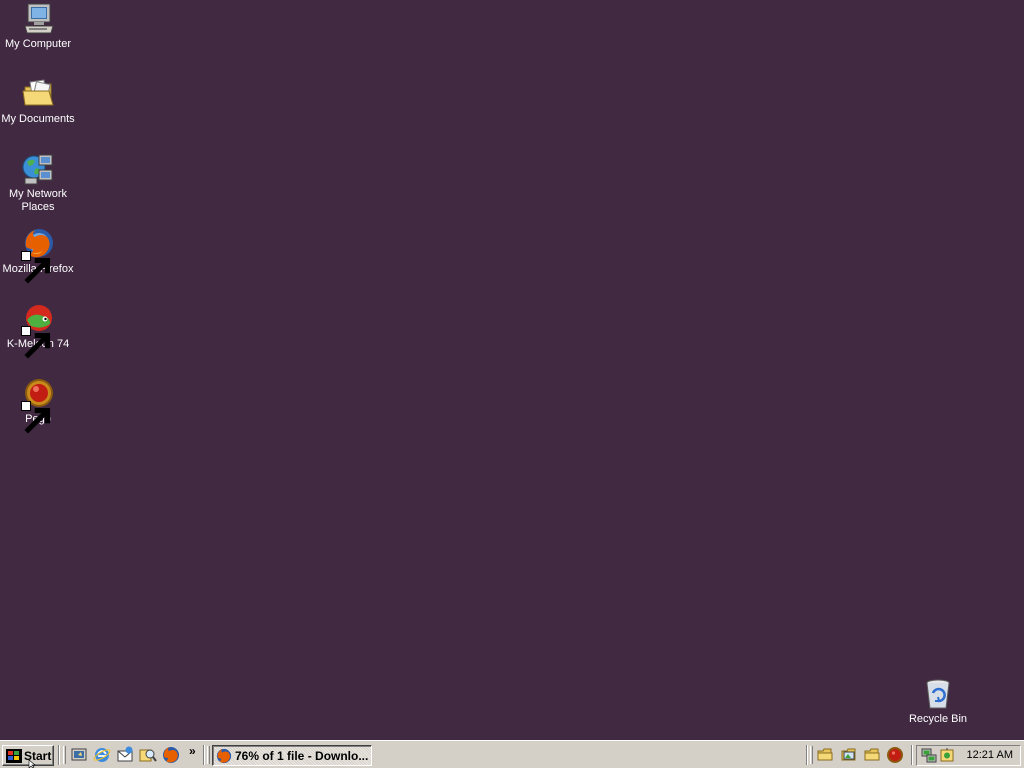 The height and width of the screenshot is (768, 1024). What do you see at coordinates (102, 755) in the screenshot?
I see `internet-explorer-icon` at bounding box center [102, 755].